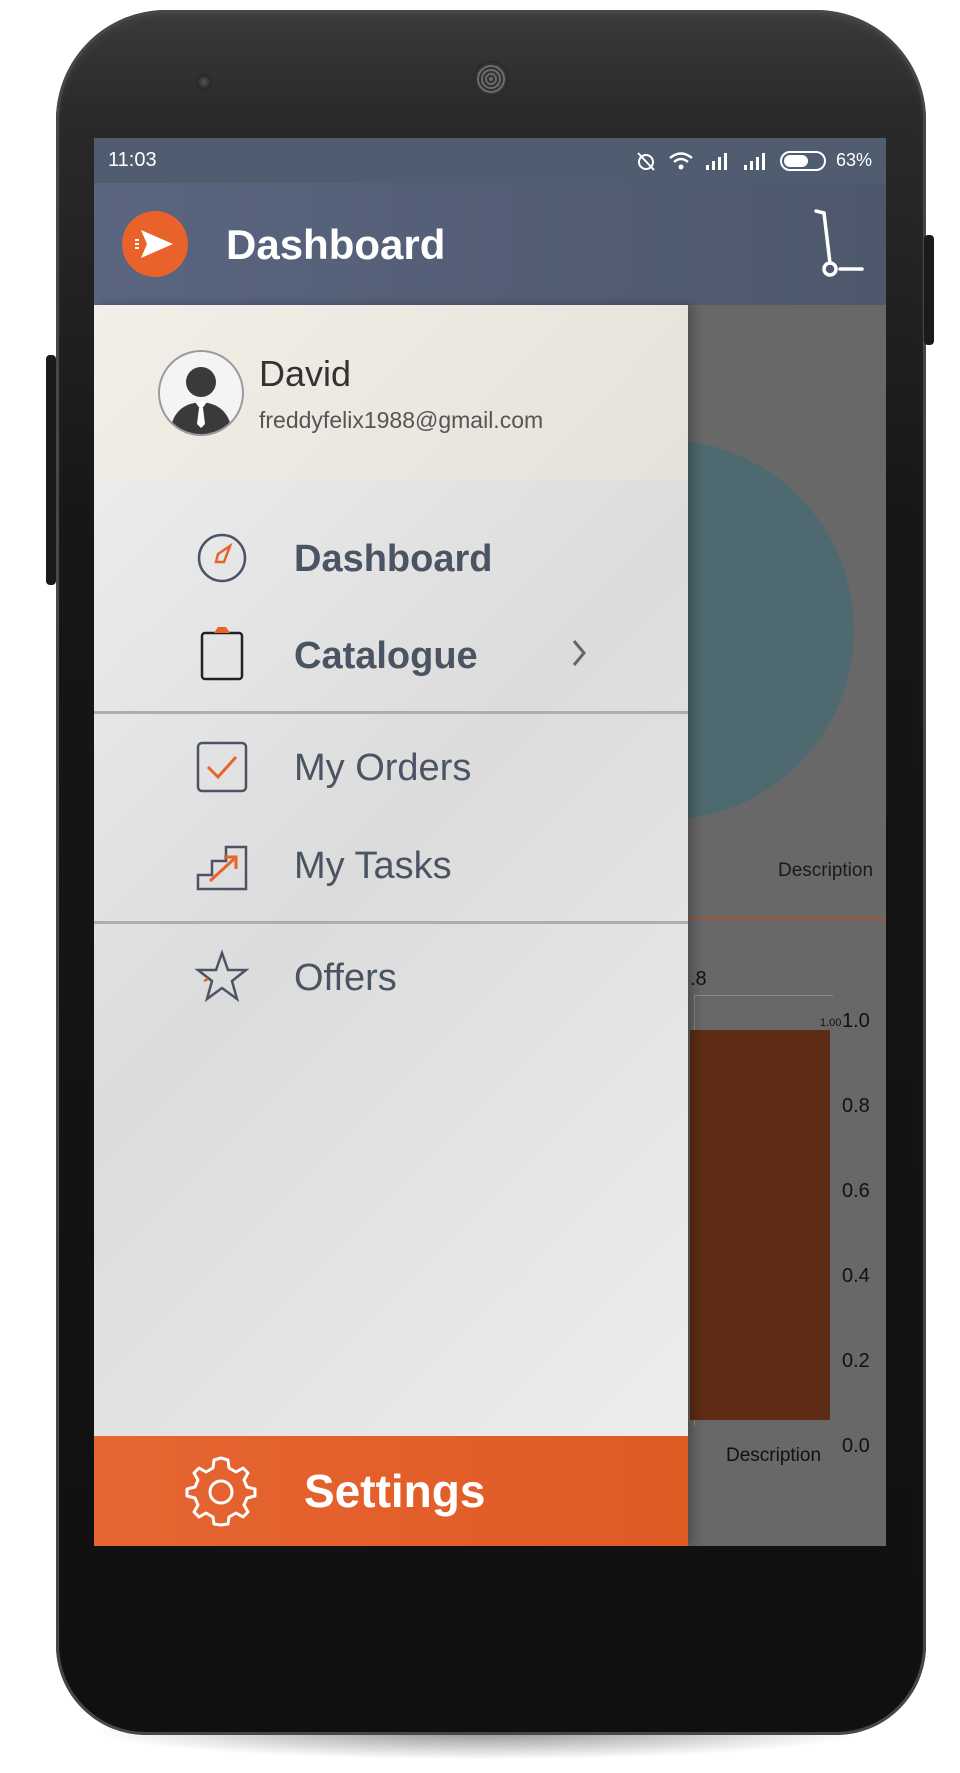  Describe the element at coordinates (856, 1446) in the screenshot. I see `axis-tick-label: 0.0` at that location.